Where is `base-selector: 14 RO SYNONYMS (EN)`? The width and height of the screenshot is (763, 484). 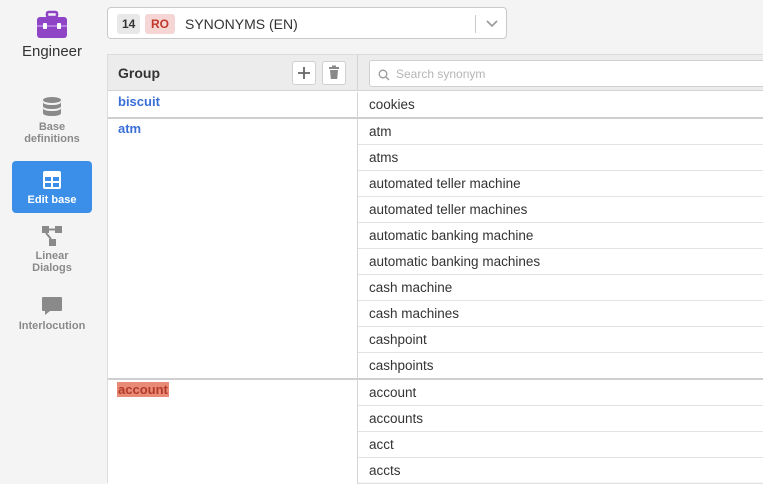
base-selector: 14 RO SYNONYMS (EN) is located at coordinates (307, 23).